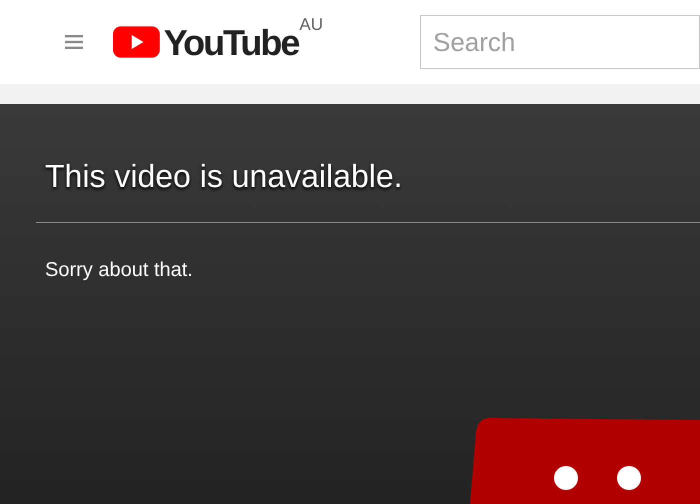  What do you see at coordinates (119, 270) in the screenshot?
I see `error-subtitle: Sorry about that.` at bounding box center [119, 270].